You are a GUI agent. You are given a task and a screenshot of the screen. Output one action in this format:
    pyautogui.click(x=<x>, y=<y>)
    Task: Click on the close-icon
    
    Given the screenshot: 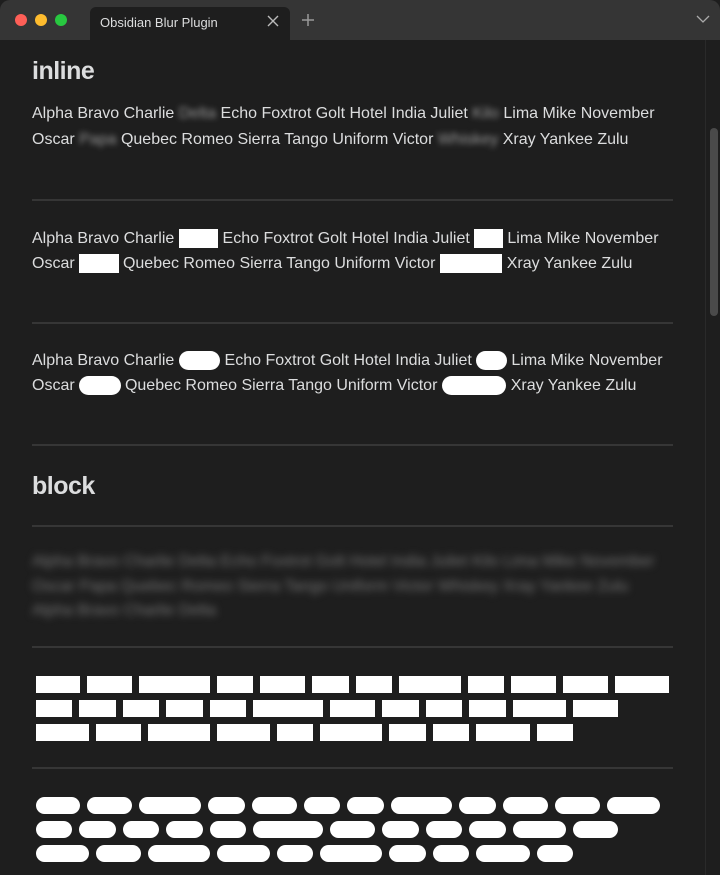 What is the action you would take?
    pyautogui.click(x=273, y=21)
    